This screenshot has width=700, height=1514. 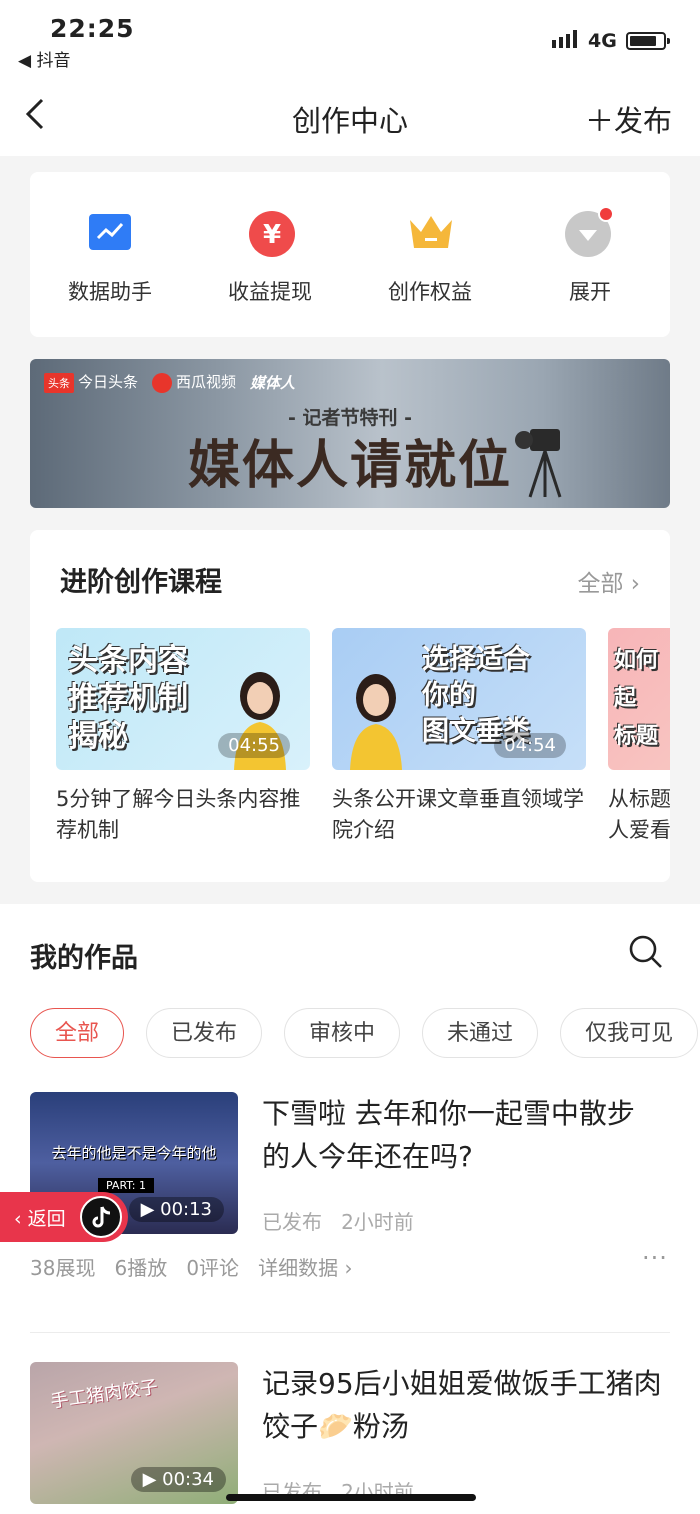 I want to click on course-thumbnail: 如何 起 标题, so click(x=639, y=699).